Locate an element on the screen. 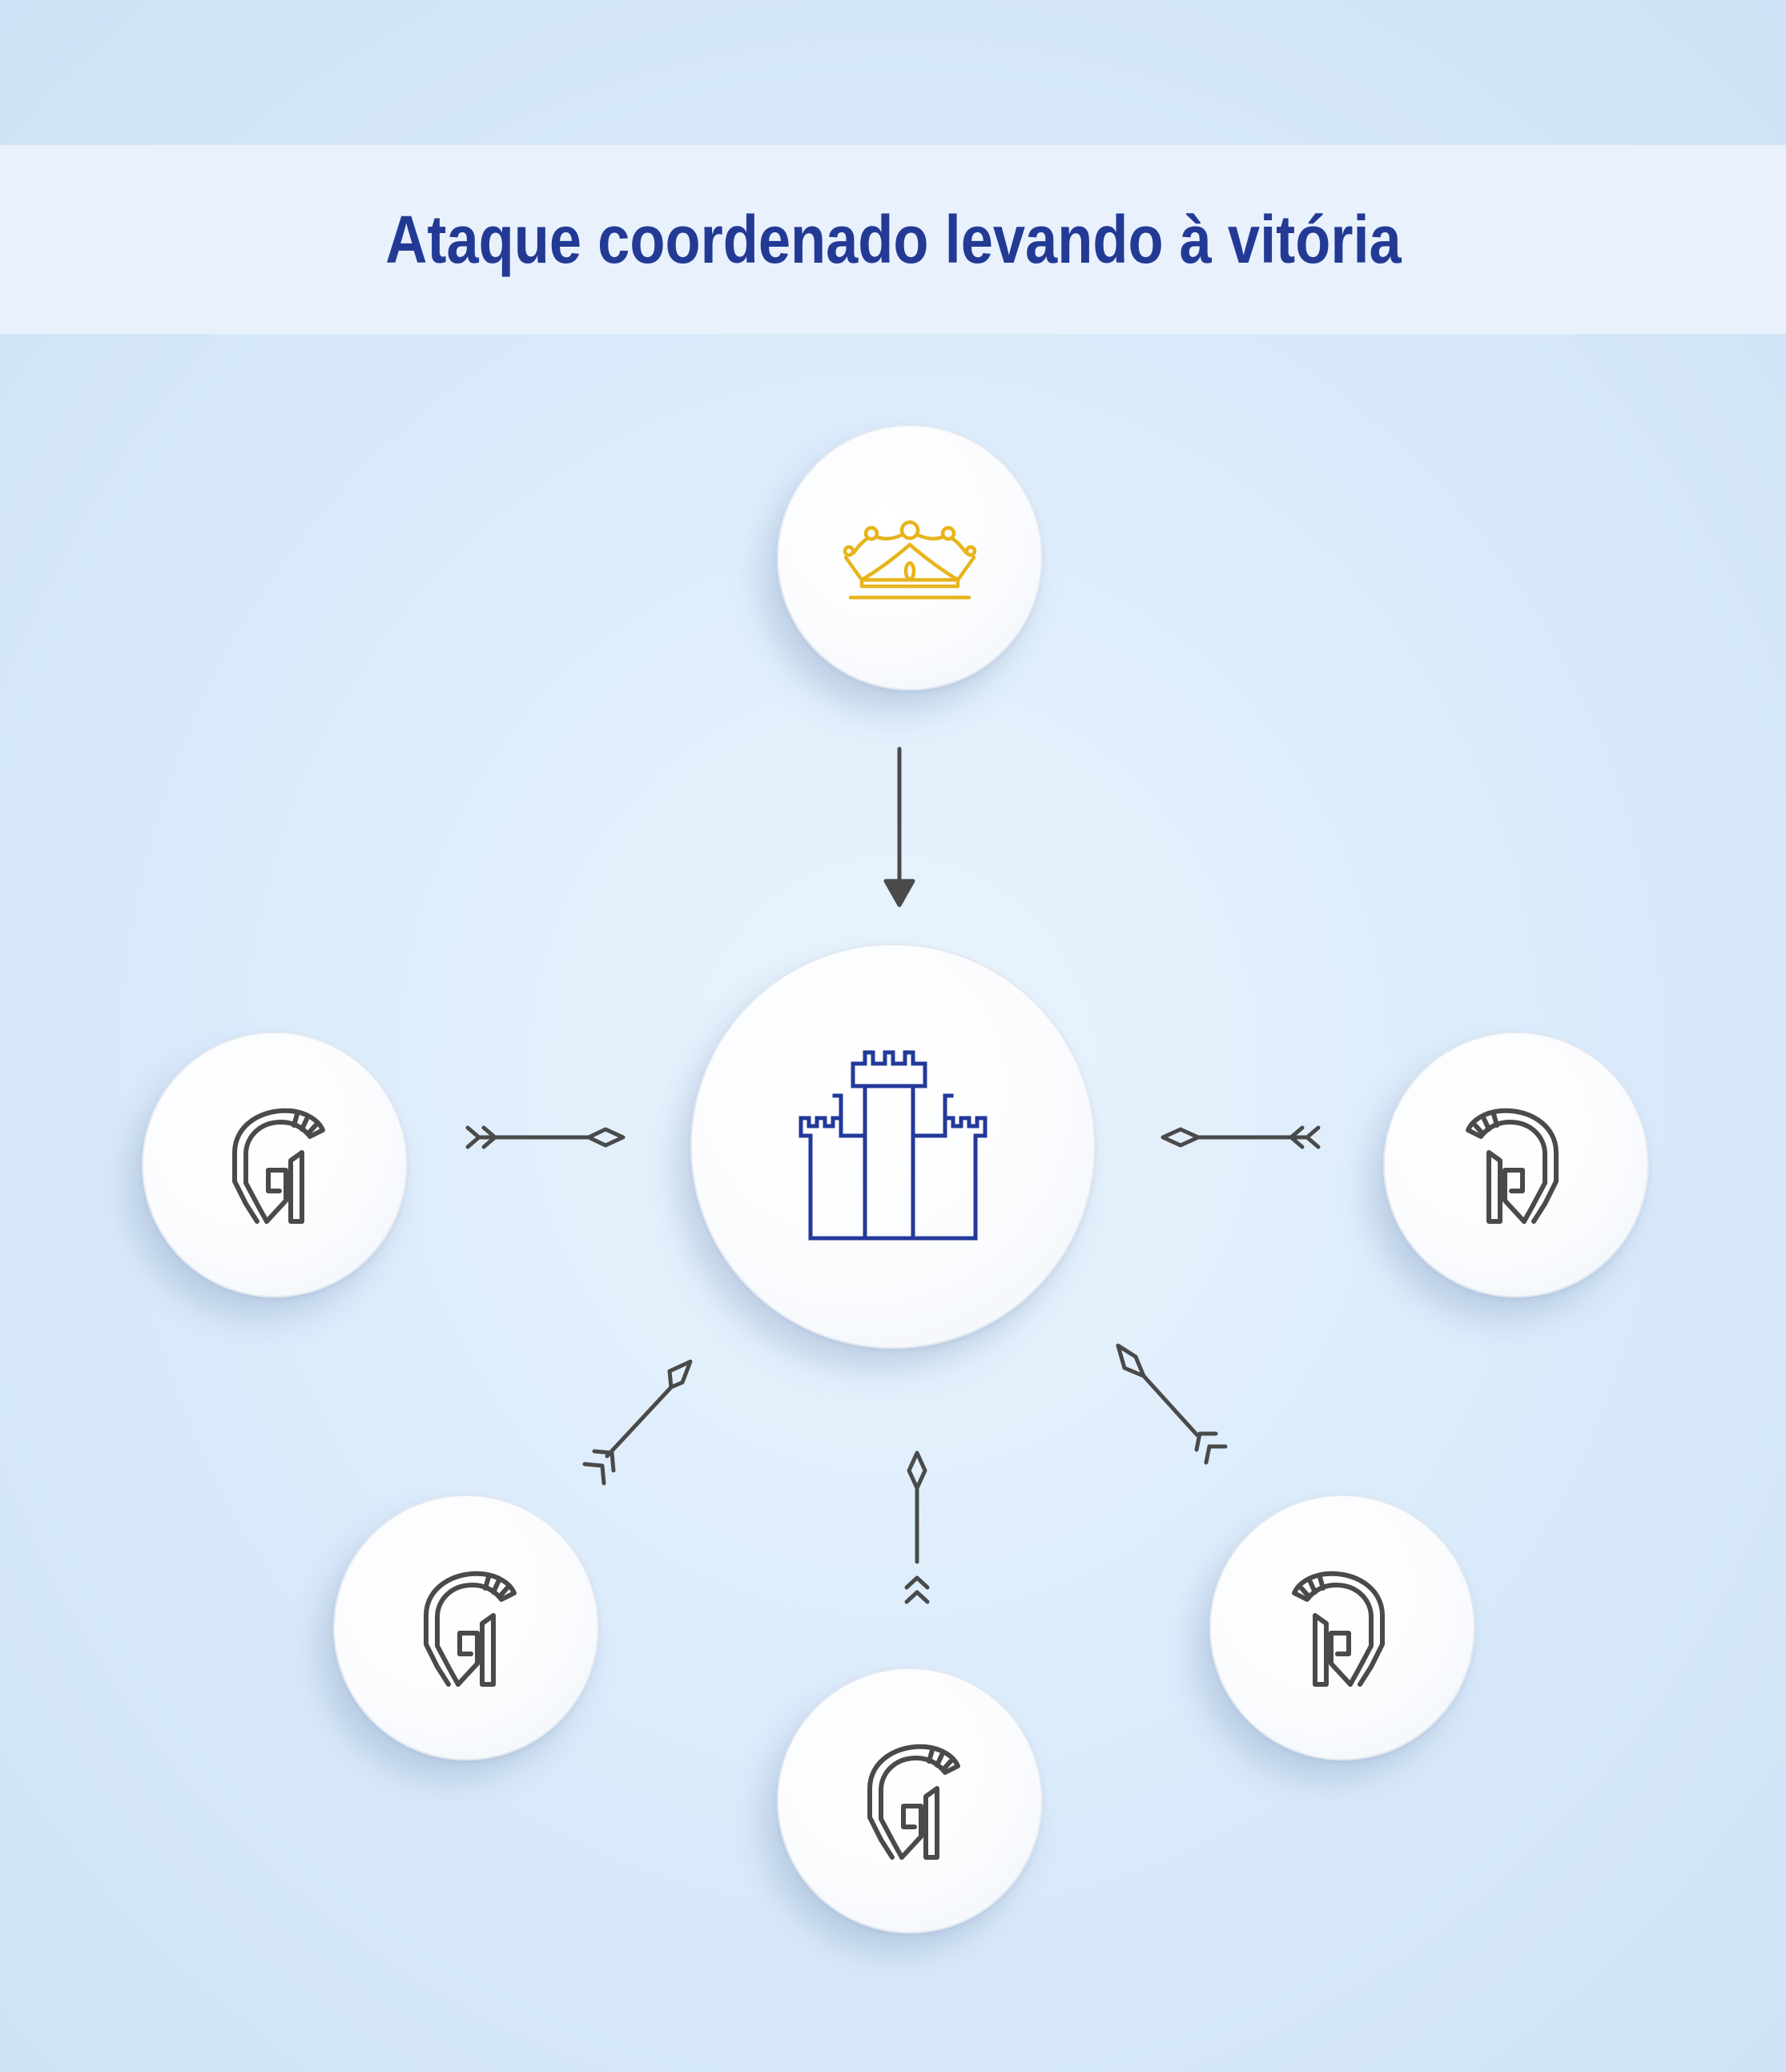 This screenshot has width=1786, height=2072. spear-bottom-left is located at coordinates (637, 1422).